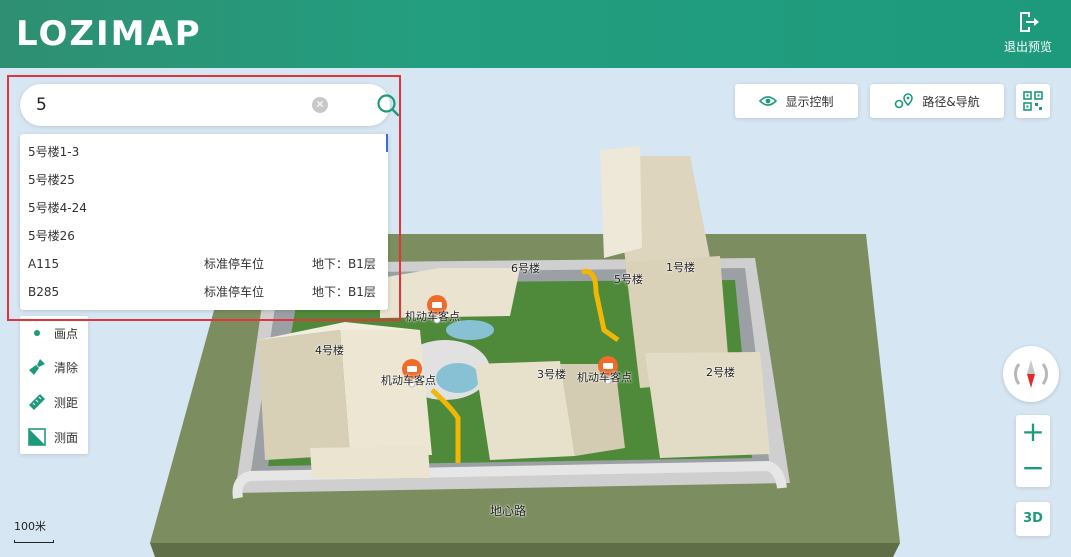 Image resolution: width=1071 pixels, height=557 pixels. What do you see at coordinates (37, 333) in the screenshot?
I see `point-icon` at bounding box center [37, 333].